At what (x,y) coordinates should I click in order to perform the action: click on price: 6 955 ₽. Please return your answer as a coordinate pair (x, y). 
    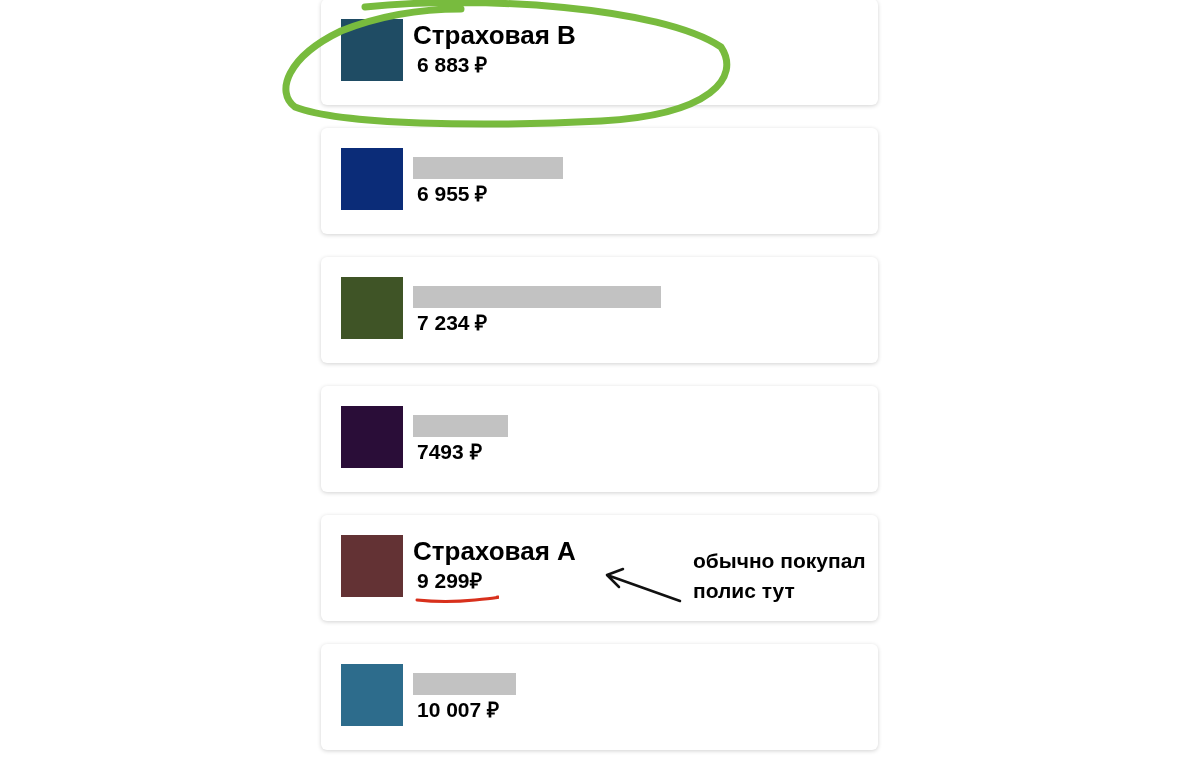
    Looking at the image, I should click on (452, 193).